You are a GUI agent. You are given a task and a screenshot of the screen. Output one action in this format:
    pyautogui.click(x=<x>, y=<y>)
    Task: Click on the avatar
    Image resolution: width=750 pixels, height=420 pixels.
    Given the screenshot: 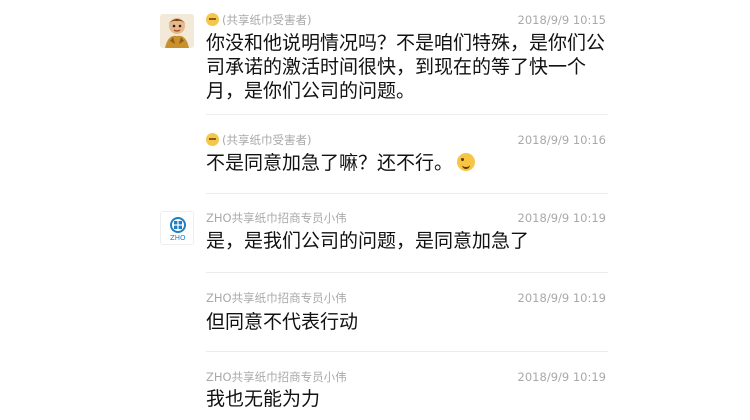 What is the action you would take?
    pyautogui.click(x=177, y=31)
    